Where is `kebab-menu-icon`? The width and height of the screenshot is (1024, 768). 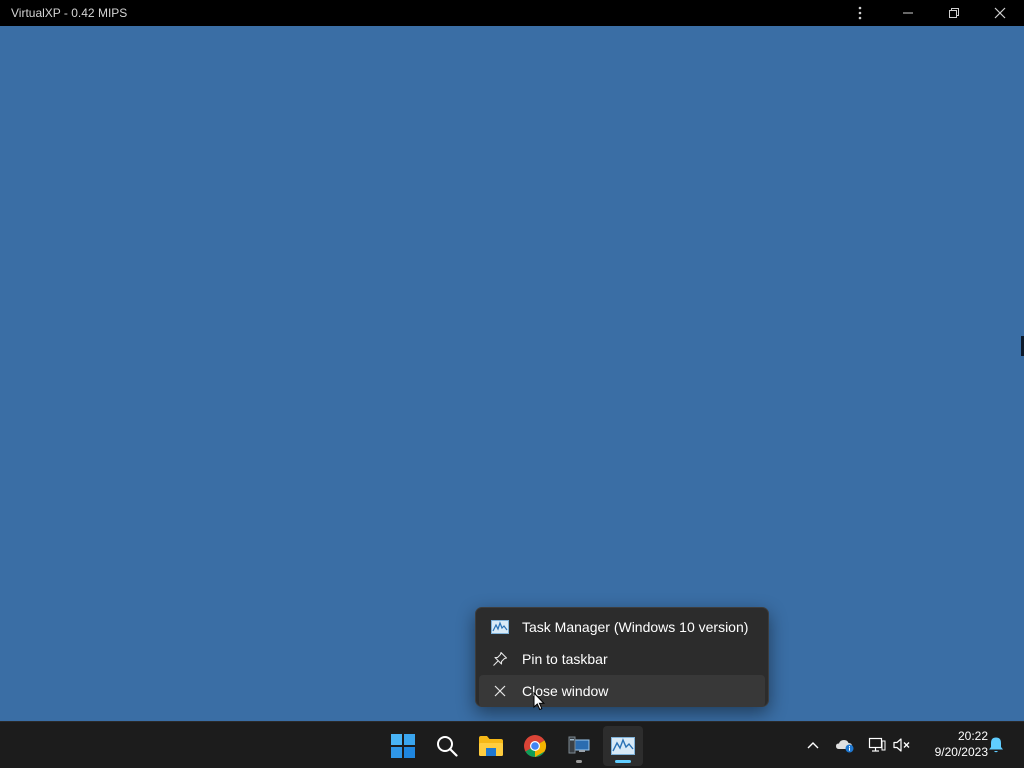
kebab-menu-icon is located at coordinates (860, 13).